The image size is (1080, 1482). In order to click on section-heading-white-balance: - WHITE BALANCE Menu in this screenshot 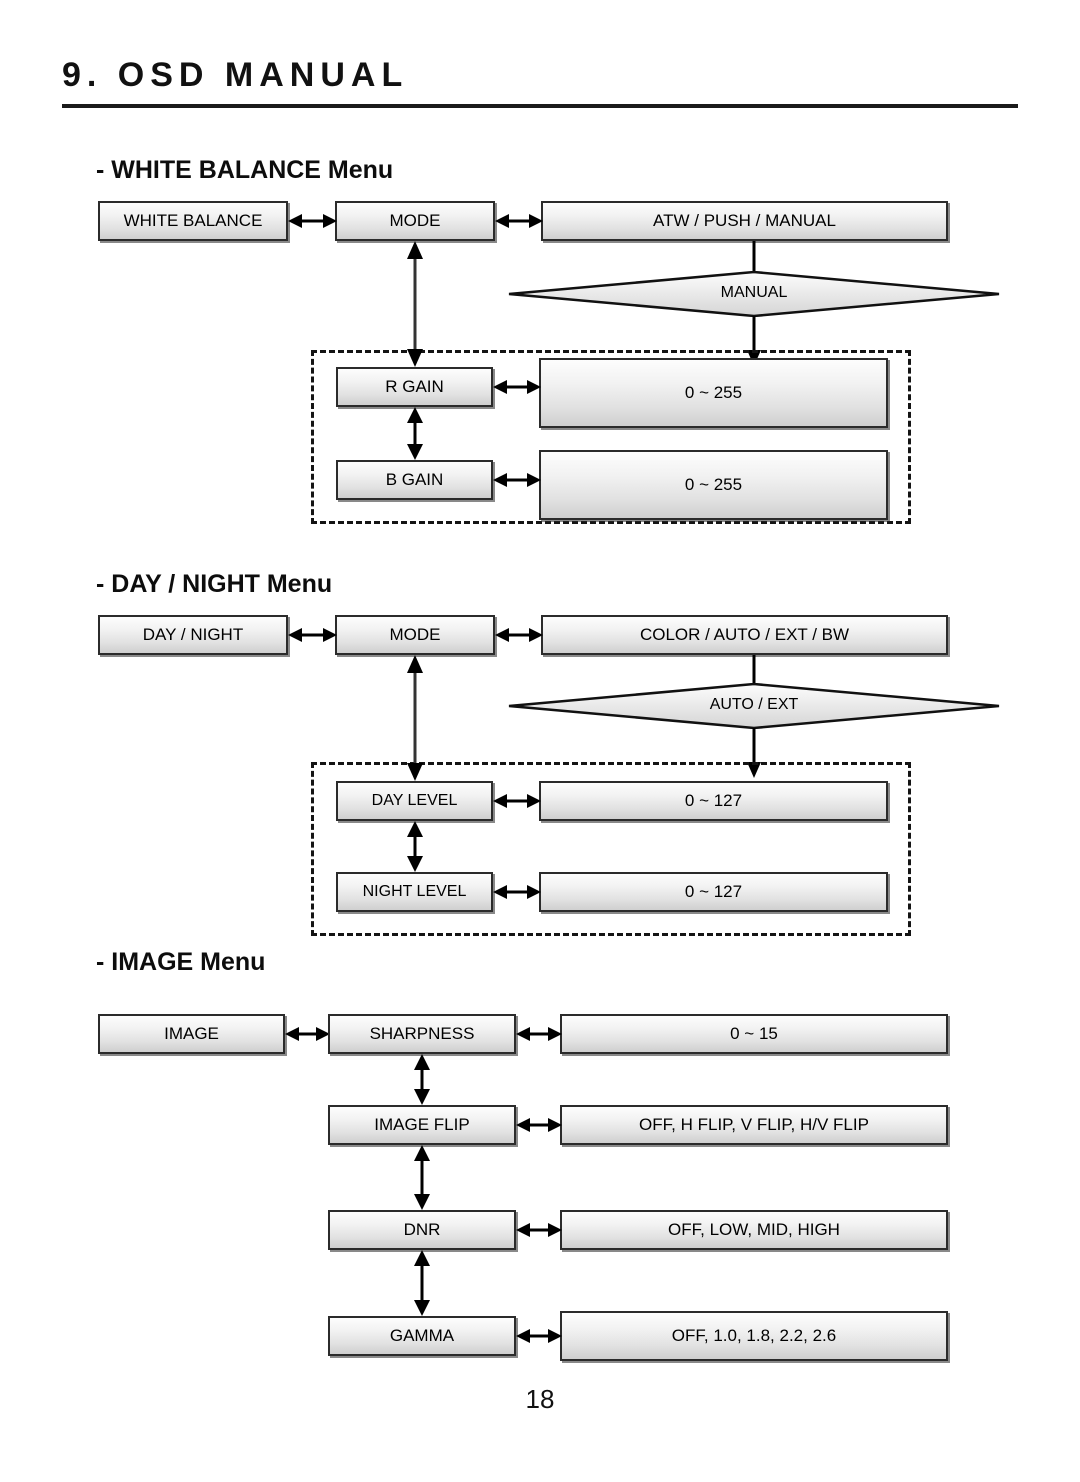, I will do `click(245, 170)`.